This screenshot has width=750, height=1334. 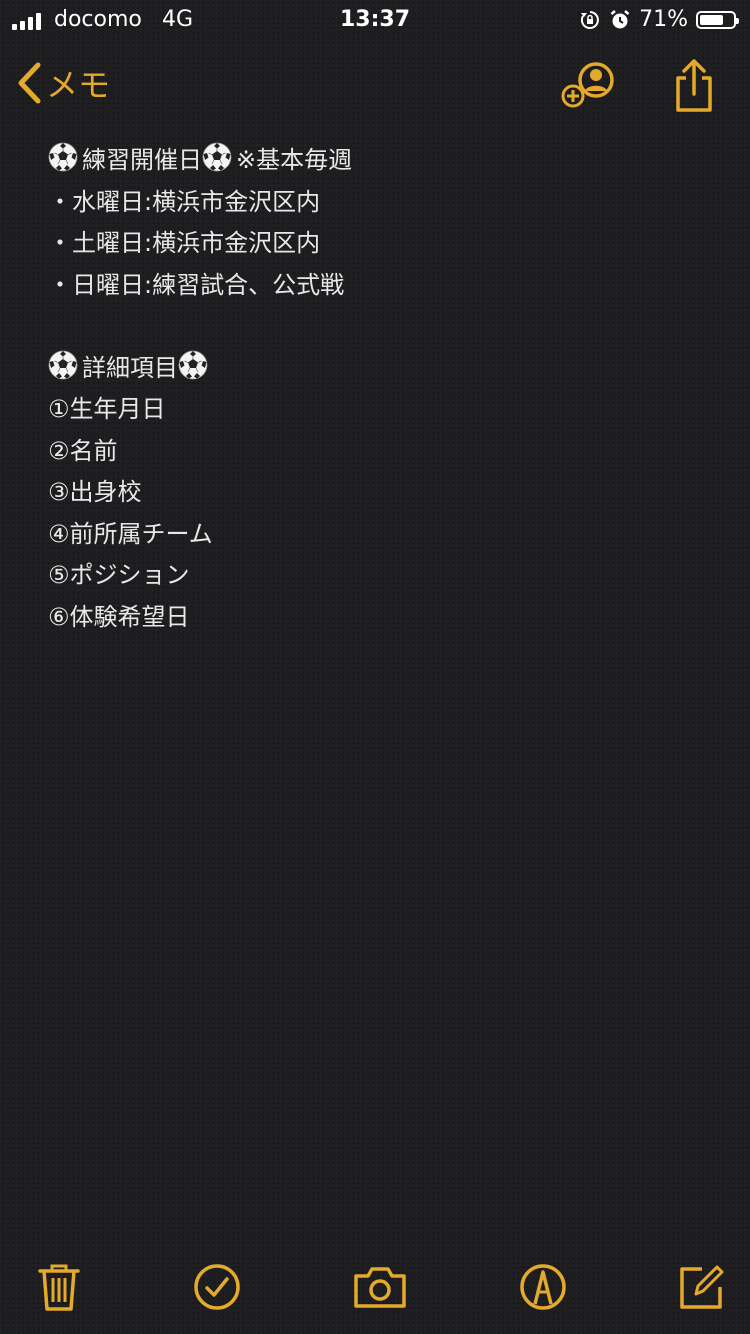 What do you see at coordinates (184, 243) in the screenshot?
I see `note-line: ・土曜日:横浜市金沢区内` at bounding box center [184, 243].